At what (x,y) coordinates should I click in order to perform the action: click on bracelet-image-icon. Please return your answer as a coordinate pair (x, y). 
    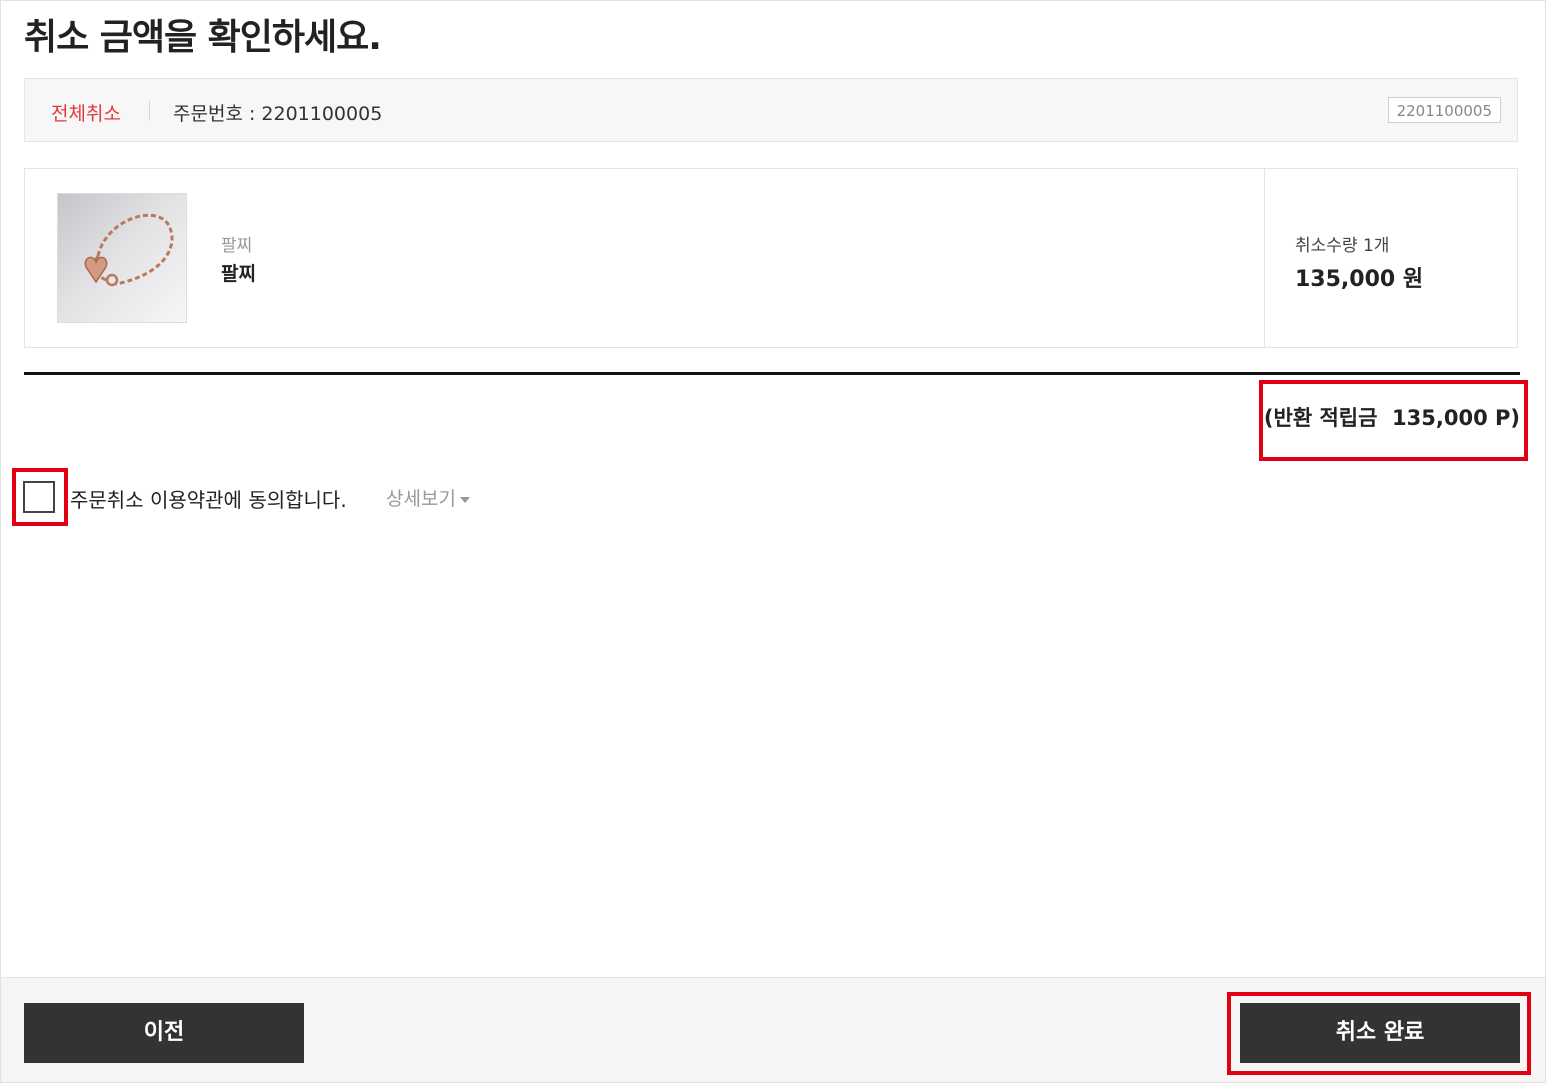
    Looking at the image, I should click on (122, 258).